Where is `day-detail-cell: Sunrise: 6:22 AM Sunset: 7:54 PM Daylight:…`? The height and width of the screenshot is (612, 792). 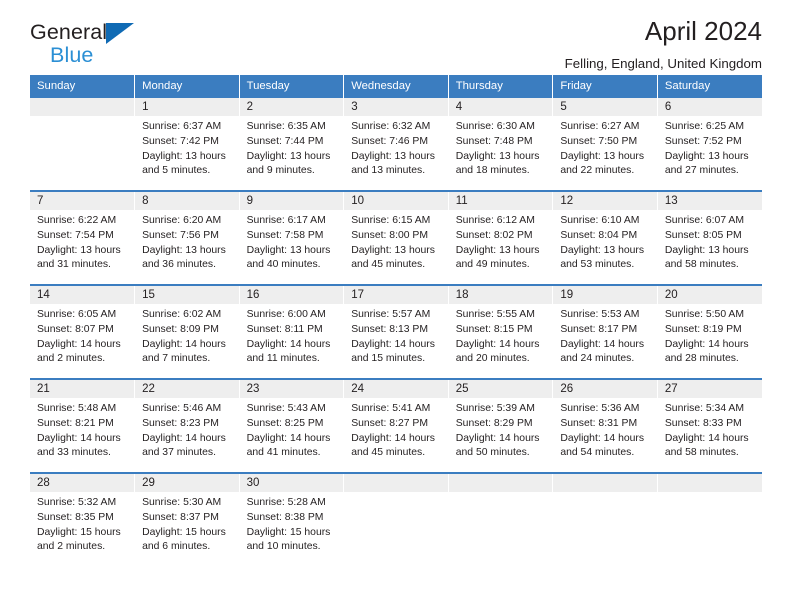 day-detail-cell: Sunrise: 6:22 AM Sunset: 7:54 PM Daylight:… is located at coordinates (83, 247).